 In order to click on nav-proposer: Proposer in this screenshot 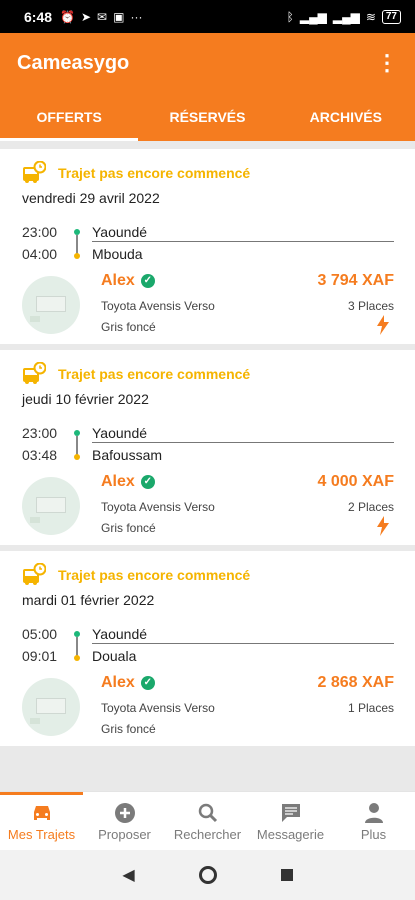, I will do `click(124, 821)`.